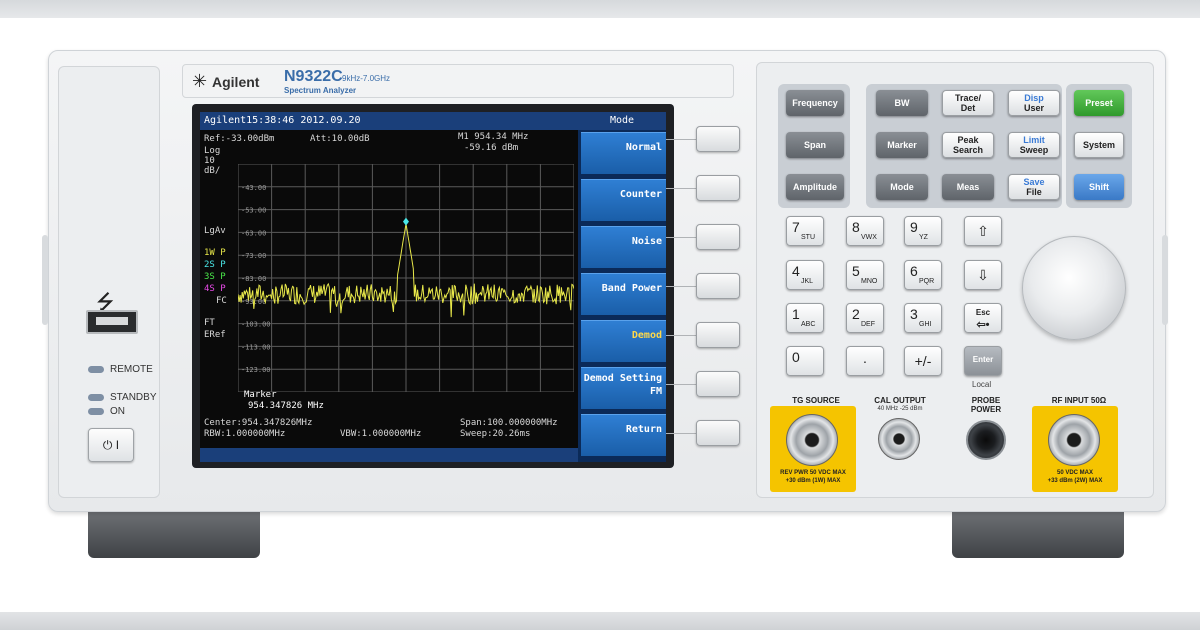 This screenshot has height=630, width=1200. I want to click on tg-source-label: TG SOURCE, so click(816, 400).